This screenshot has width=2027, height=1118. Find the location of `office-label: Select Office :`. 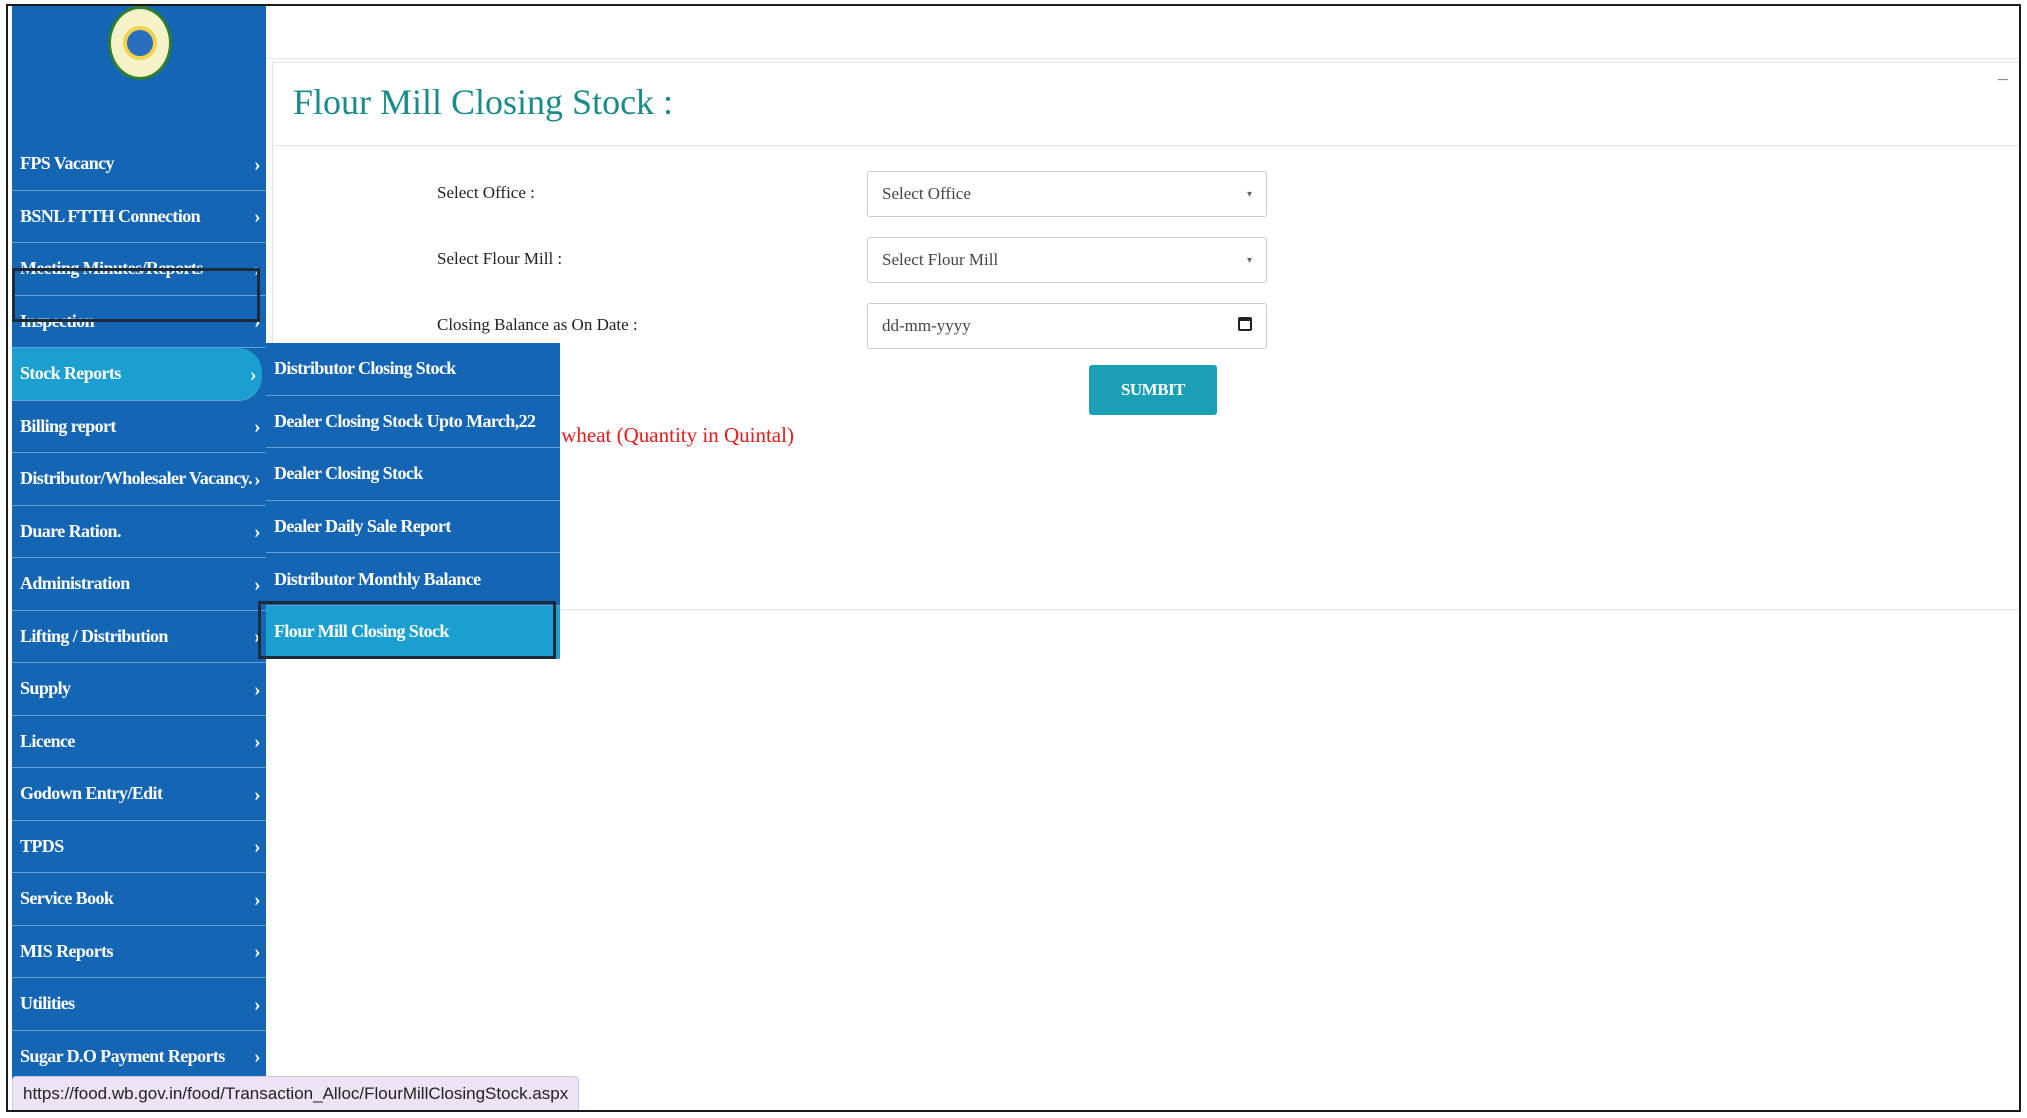

office-label: Select Office : is located at coordinates (486, 192).